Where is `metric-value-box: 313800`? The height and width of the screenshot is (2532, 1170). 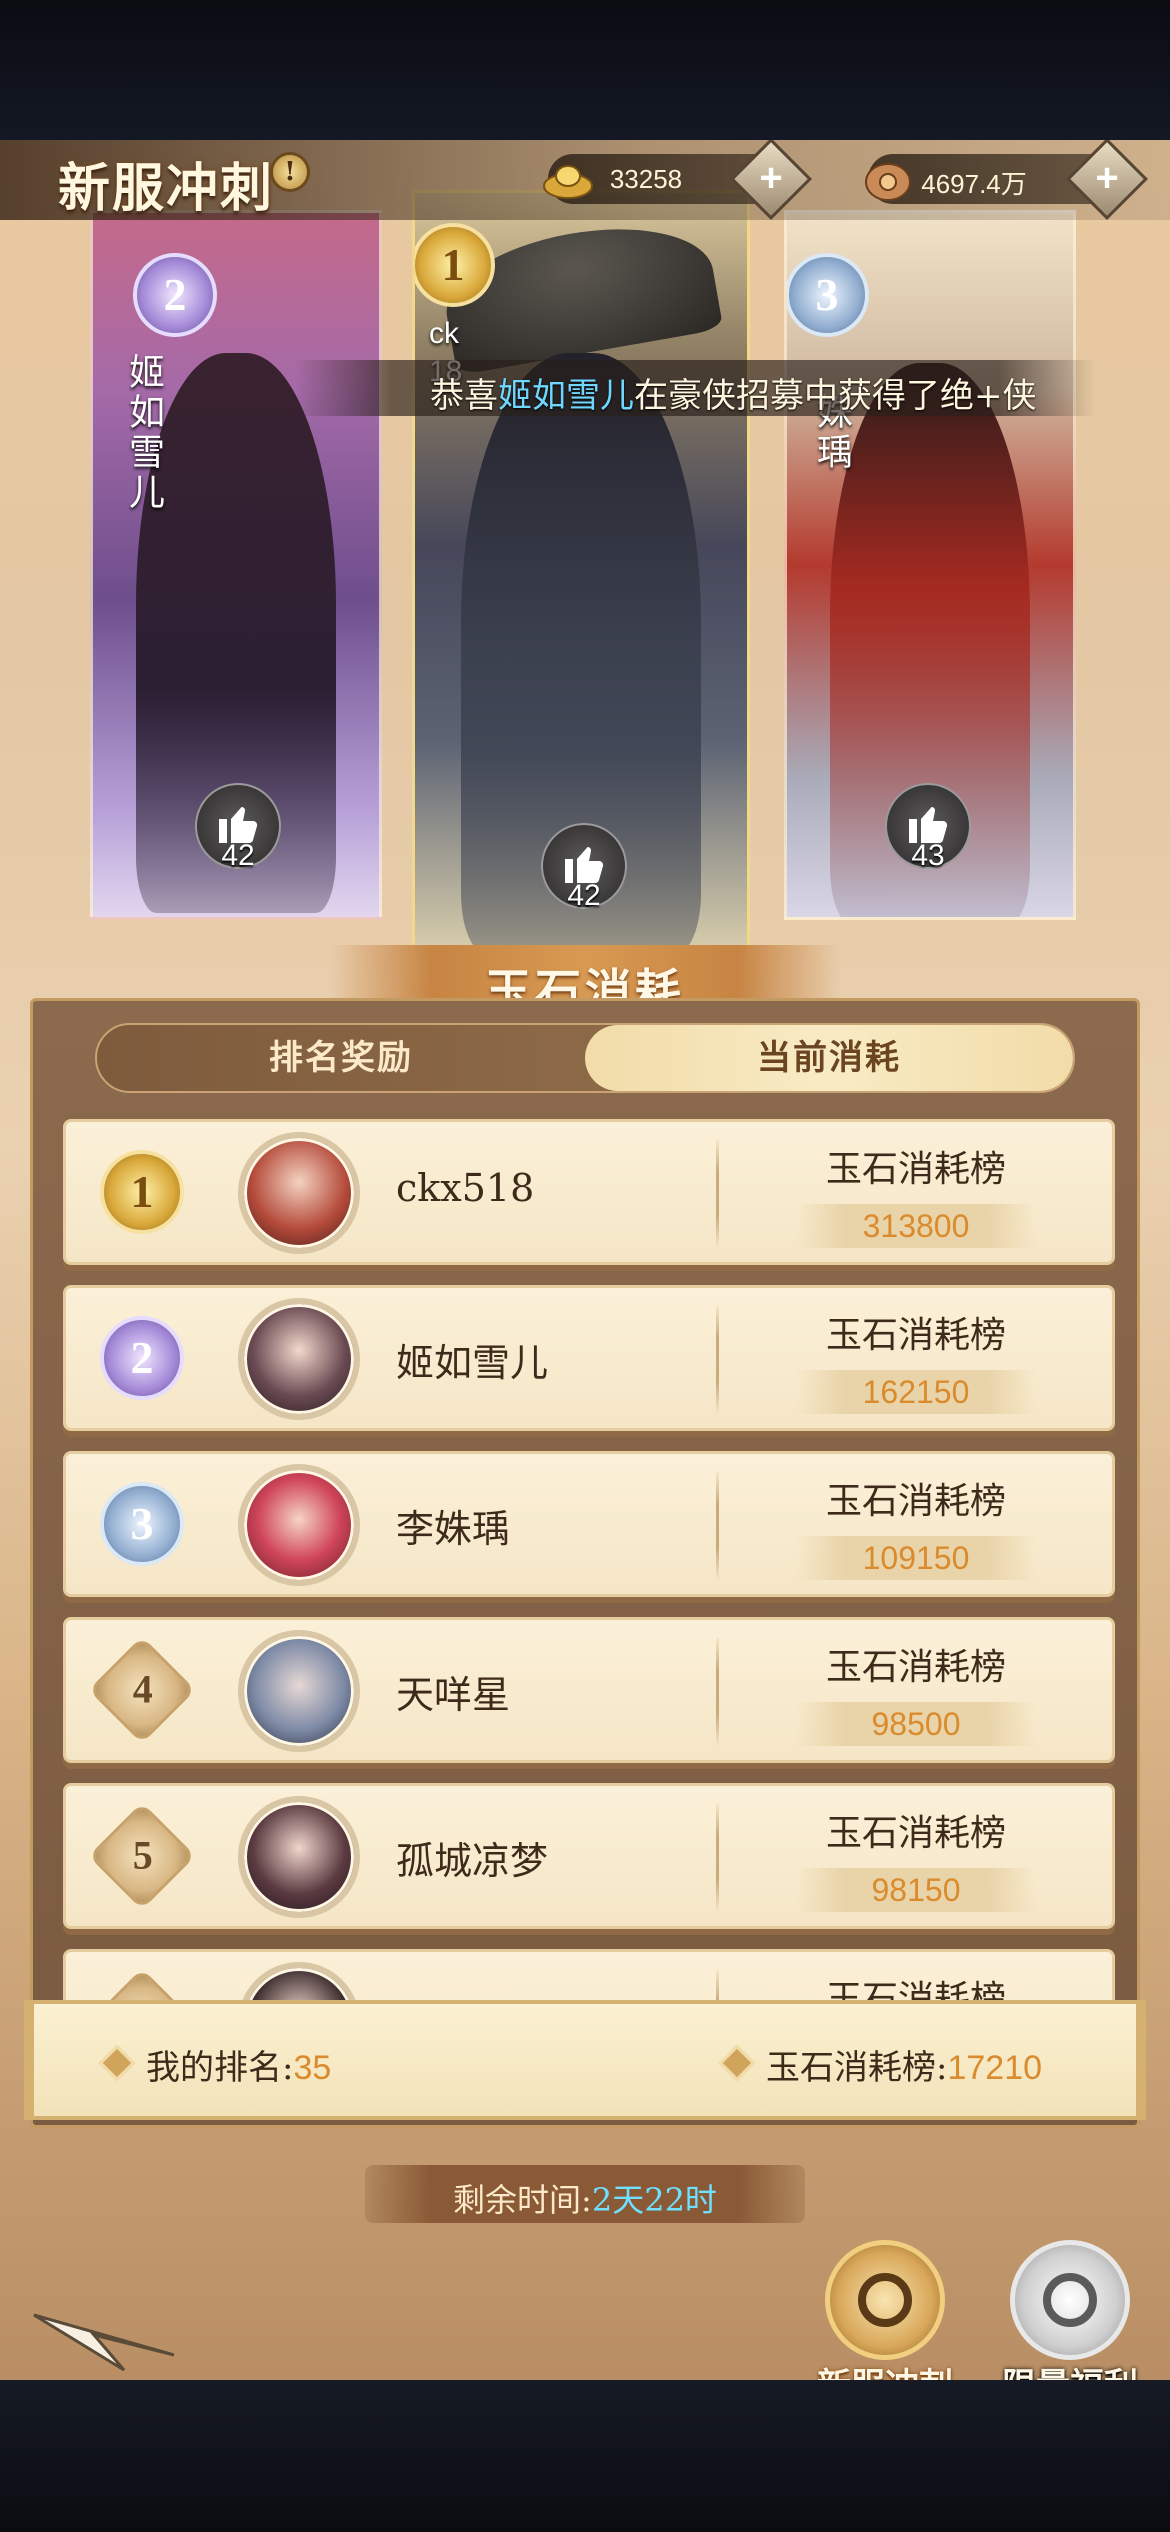 metric-value-box: 313800 is located at coordinates (916, 1226).